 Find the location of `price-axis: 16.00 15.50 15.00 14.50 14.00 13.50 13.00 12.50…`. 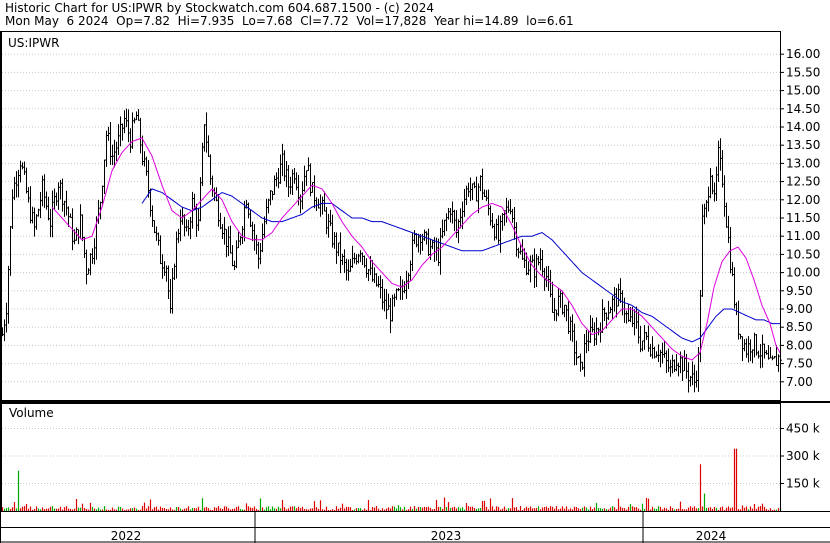

price-axis: 16.00 15.50 15.00 14.50 14.00 13.50 13.00 12.50… is located at coordinates (800, 218).